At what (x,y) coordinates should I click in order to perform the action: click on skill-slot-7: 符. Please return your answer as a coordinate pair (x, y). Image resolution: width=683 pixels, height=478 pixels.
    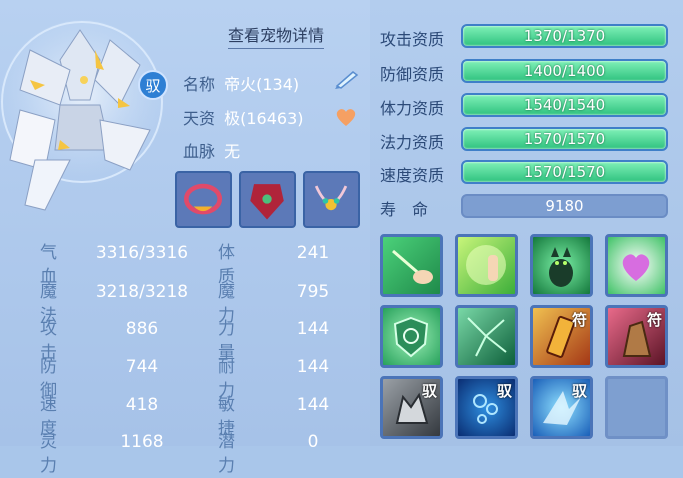
    Looking at the image, I should click on (561, 336).